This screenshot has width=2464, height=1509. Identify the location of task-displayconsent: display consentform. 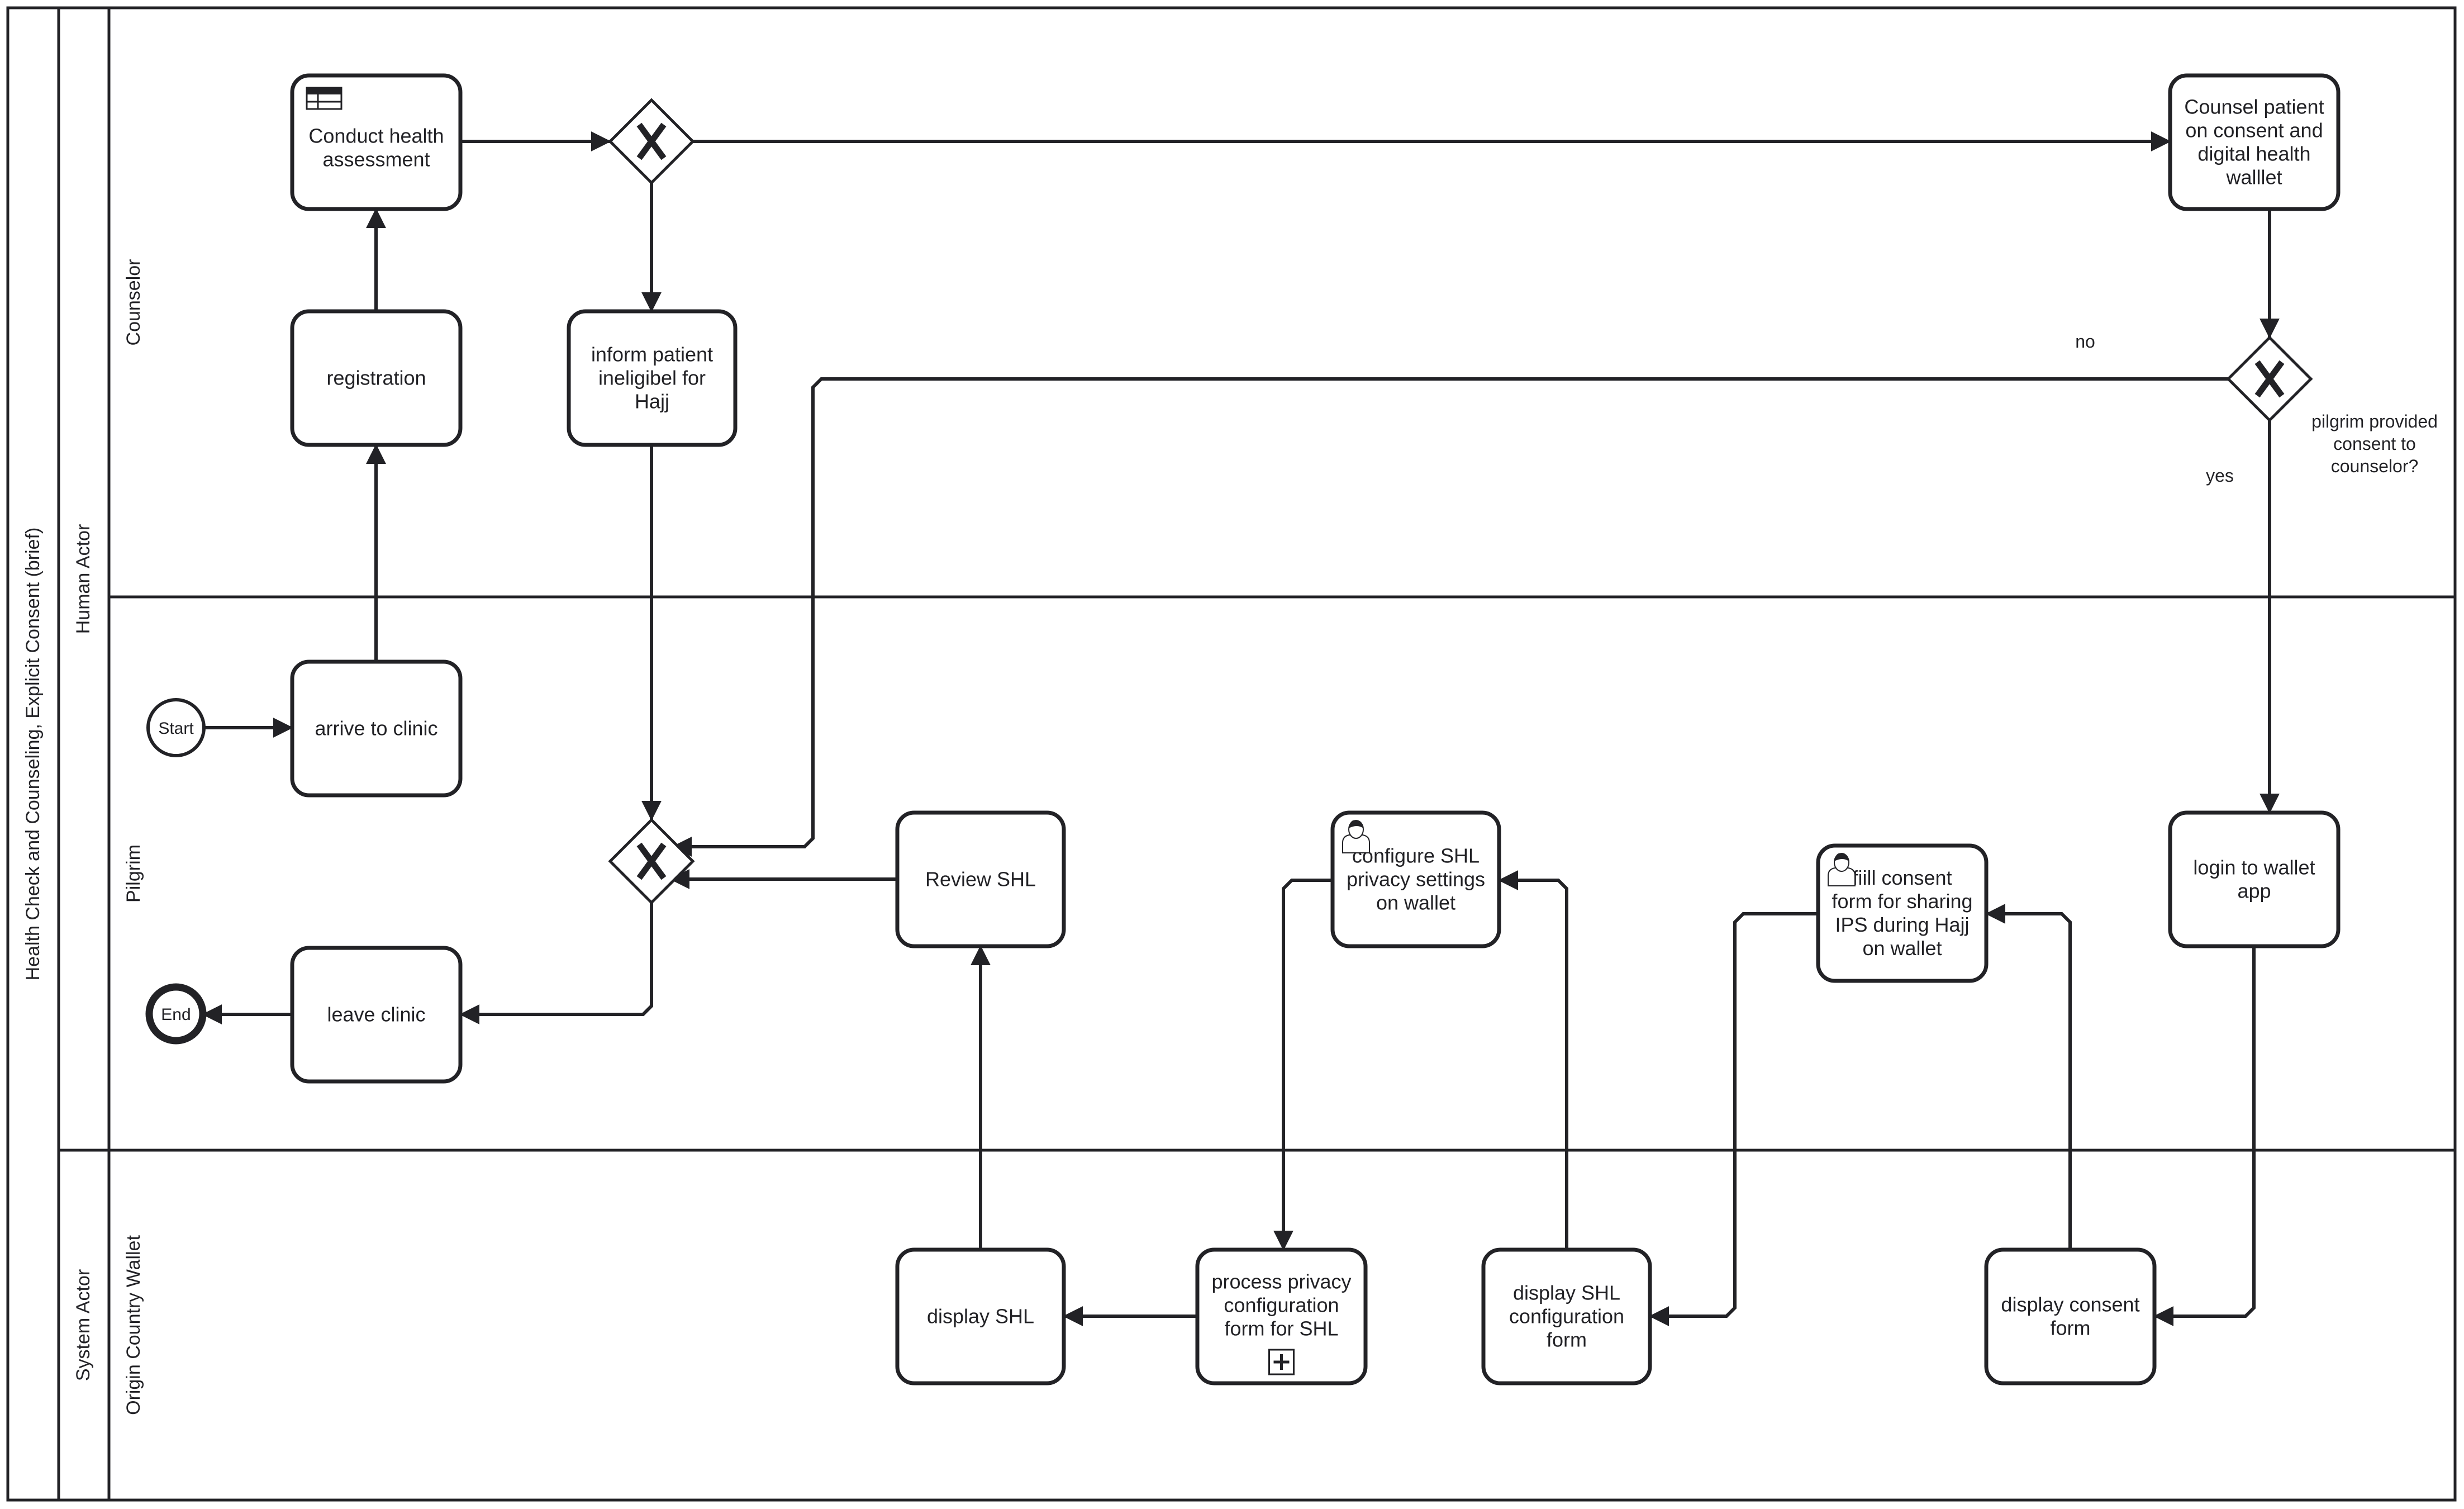
(2070, 1316).